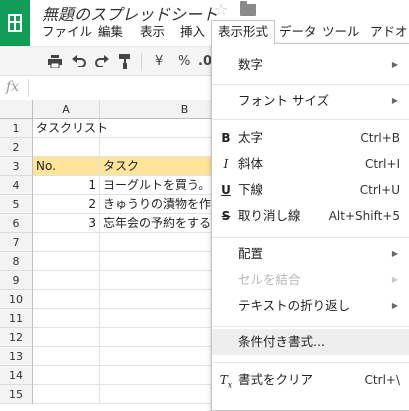  What do you see at coordinates (380, 138) in the screenshot?
I see `shortcut-label: Ctrl+B` at bounding box center [380, 138].